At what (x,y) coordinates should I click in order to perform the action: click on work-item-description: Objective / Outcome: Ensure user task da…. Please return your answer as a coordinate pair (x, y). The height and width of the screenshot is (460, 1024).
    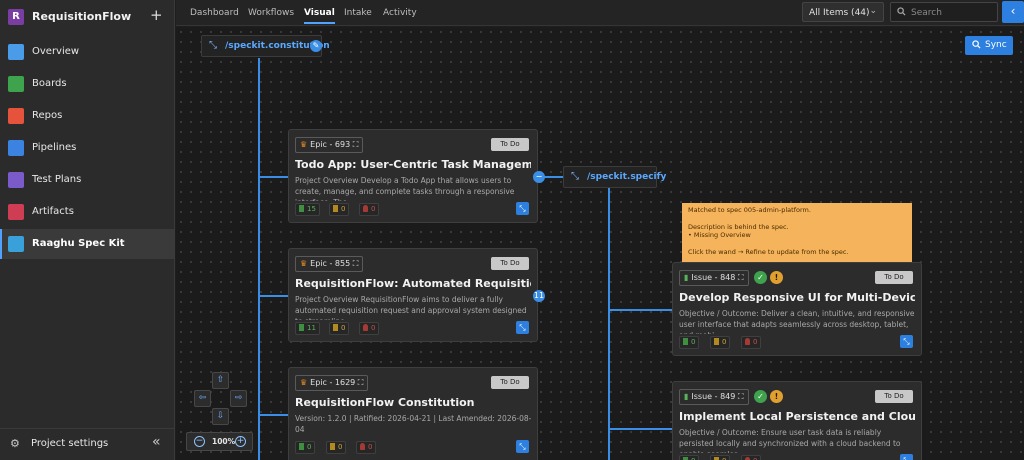
    Looking at the image, I should click on (790, 440).